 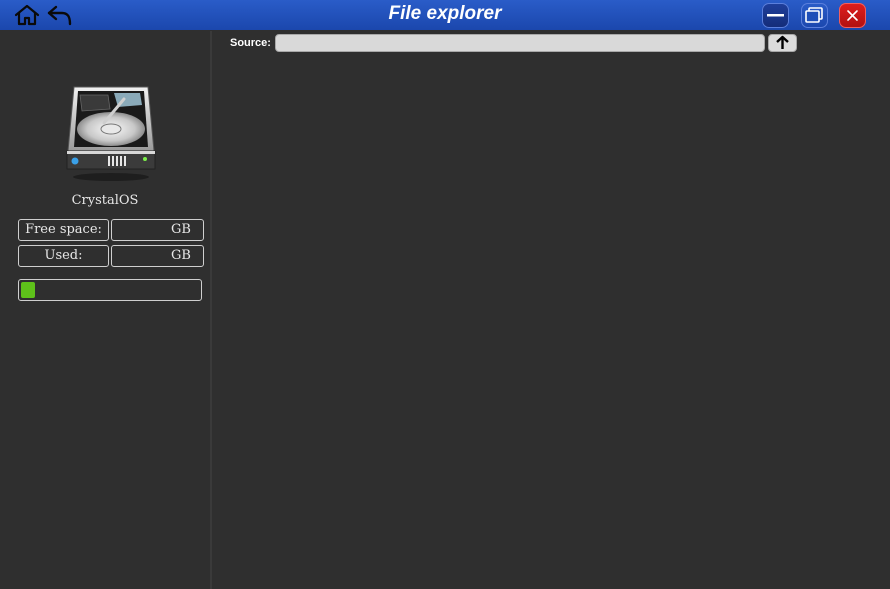 I want to click on up-arrow-icon, so click(x=782, y=42).